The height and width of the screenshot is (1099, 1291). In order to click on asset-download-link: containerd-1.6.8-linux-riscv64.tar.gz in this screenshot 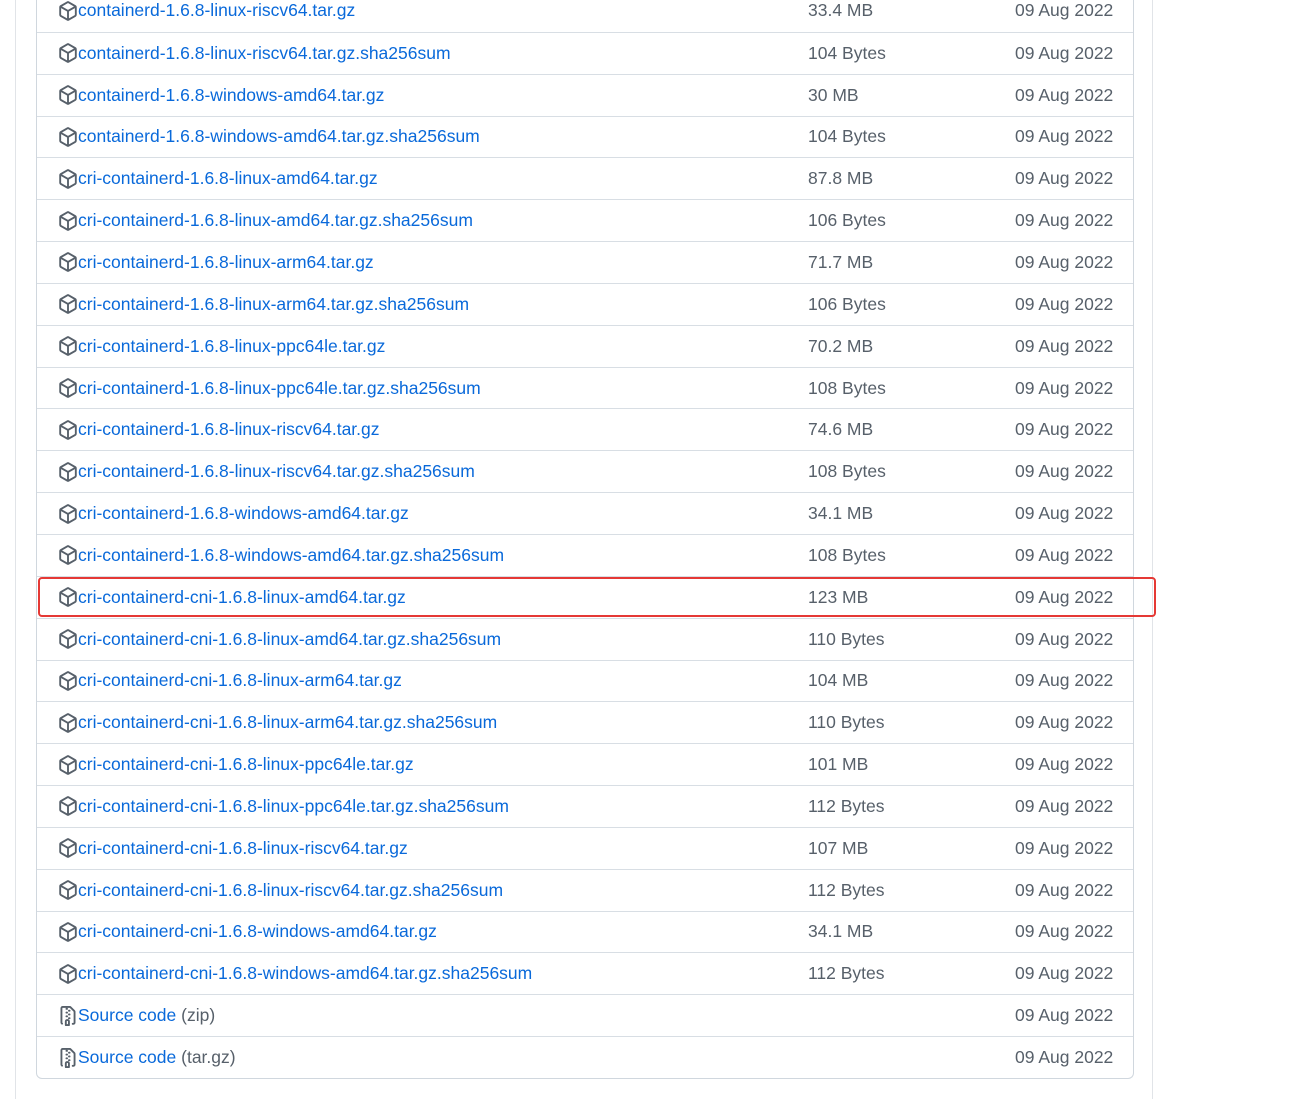, I will do `click(216, 10)`.